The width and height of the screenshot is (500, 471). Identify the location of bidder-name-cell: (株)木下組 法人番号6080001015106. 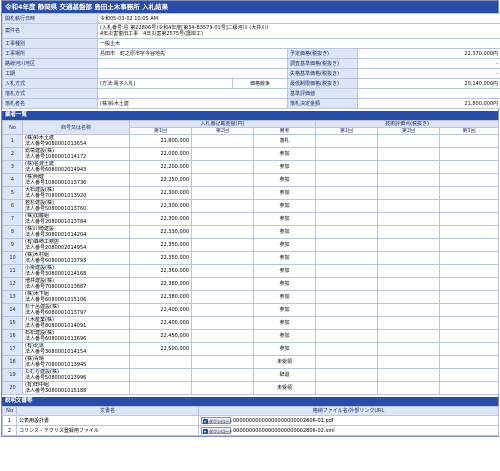
(76, 297).